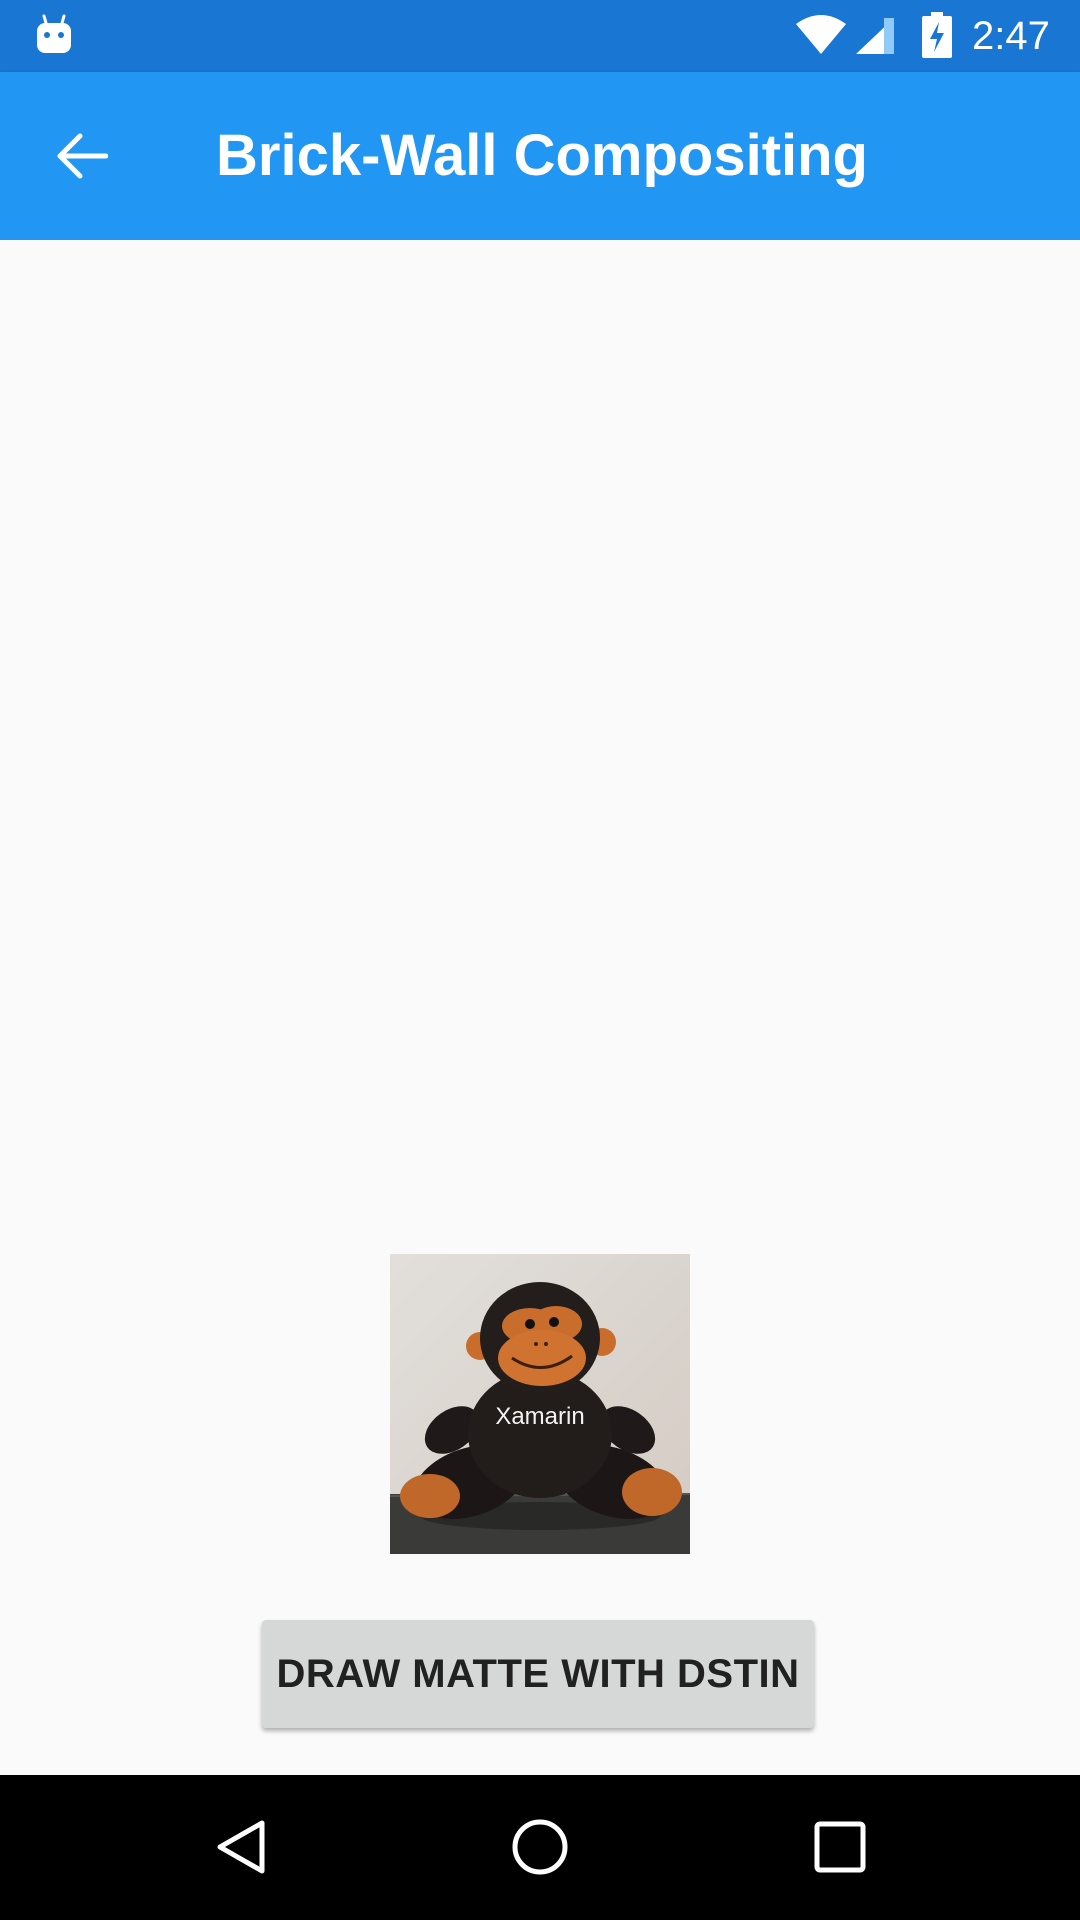 The image size is (1080, 1920). I want to click on draw-matte-button: DRAW MATTE WITH DSTIN, so click(538, 1674).